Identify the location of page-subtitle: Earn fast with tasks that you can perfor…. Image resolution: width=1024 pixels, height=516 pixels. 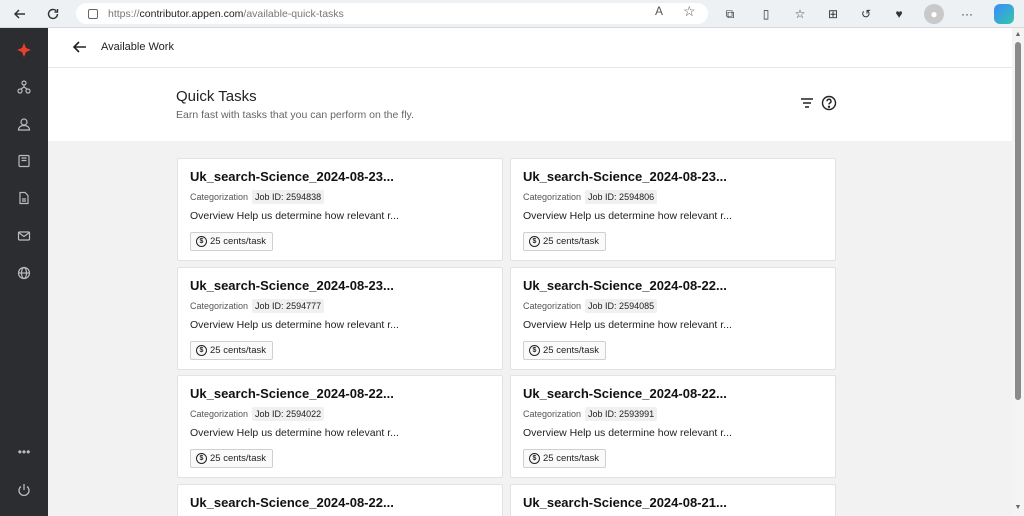
(295, 115).